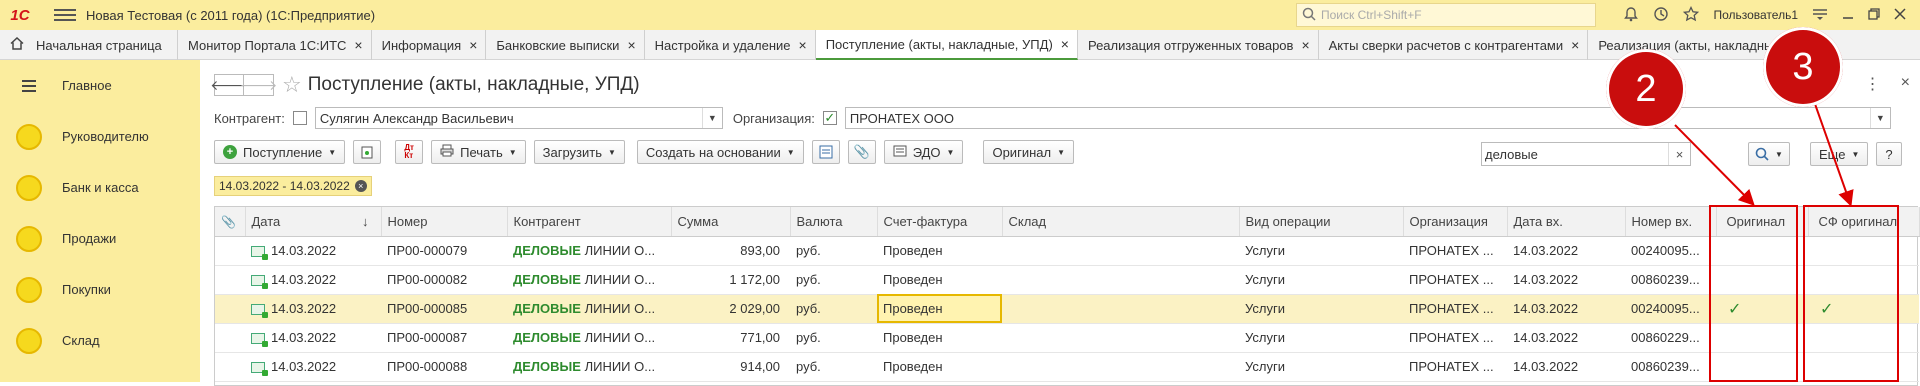 The width and height of the screenshot is (1920, 386). What do you see at coordinates (409, 152) in the screenshot?
I see `dt-kt-button: Дт Кт` at bounding box center [409, 152].